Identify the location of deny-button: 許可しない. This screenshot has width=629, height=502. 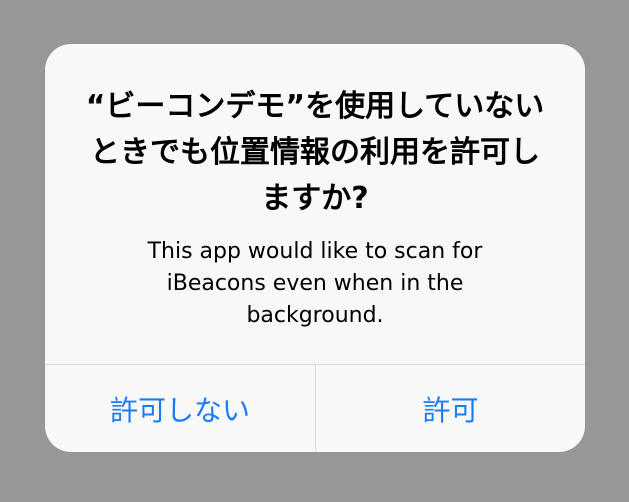
(180, 408).